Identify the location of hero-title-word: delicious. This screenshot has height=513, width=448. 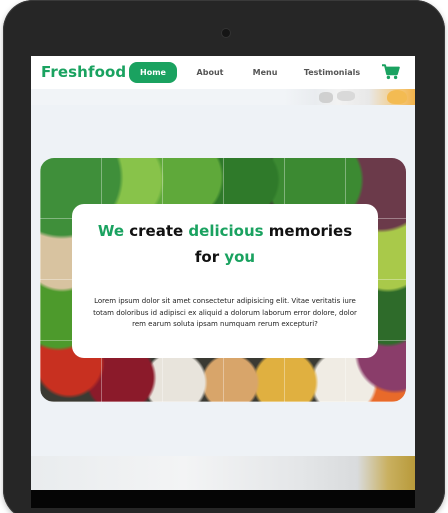
(226, 231).